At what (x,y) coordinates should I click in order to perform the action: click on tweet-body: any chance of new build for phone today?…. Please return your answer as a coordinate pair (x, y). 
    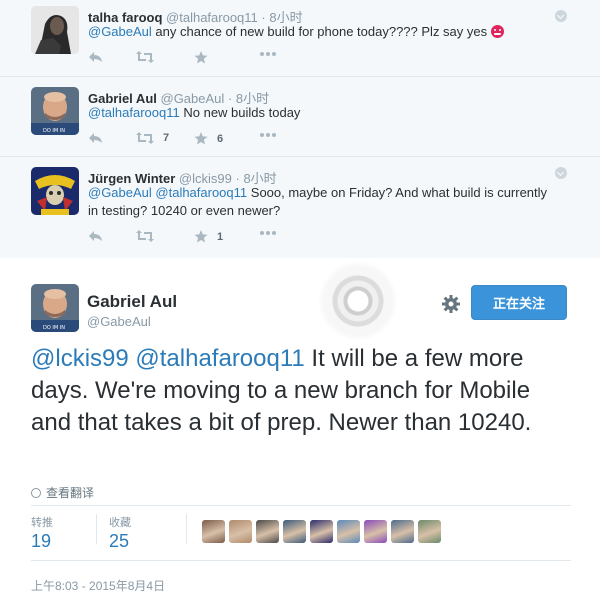
    Looking at the image, I should click on (321, 31).